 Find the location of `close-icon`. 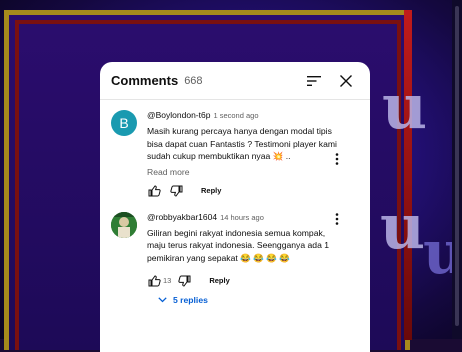

close-icon is located at coordinates (346, 80).